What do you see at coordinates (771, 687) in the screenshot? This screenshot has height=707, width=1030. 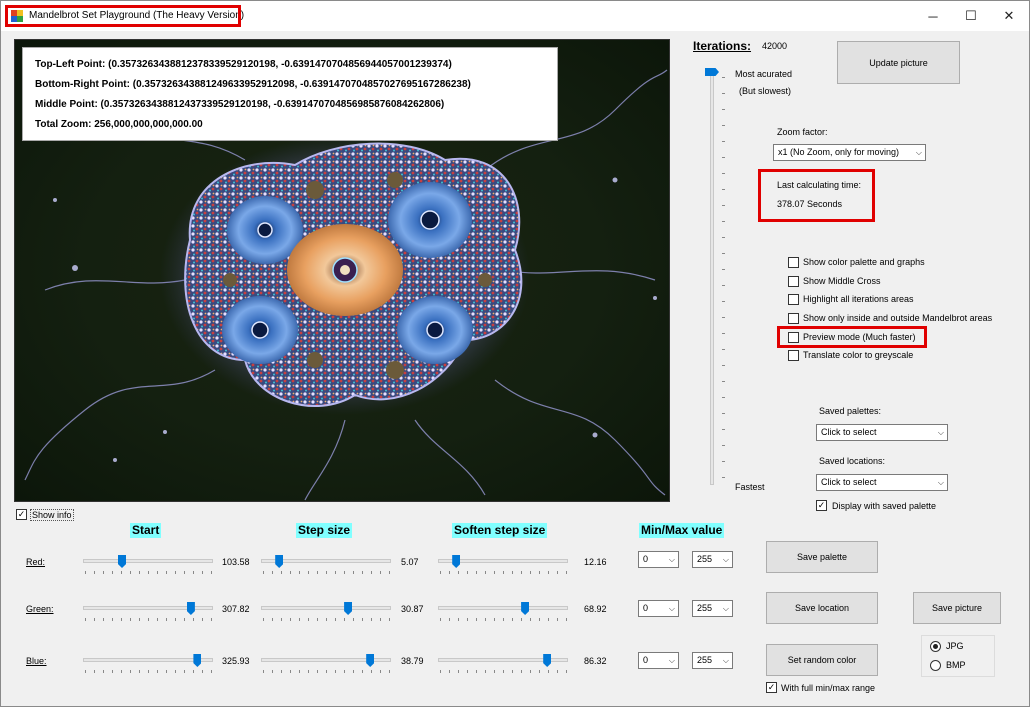 I see `full-range-checkbox: ✓` at bounding box center [771, 687].